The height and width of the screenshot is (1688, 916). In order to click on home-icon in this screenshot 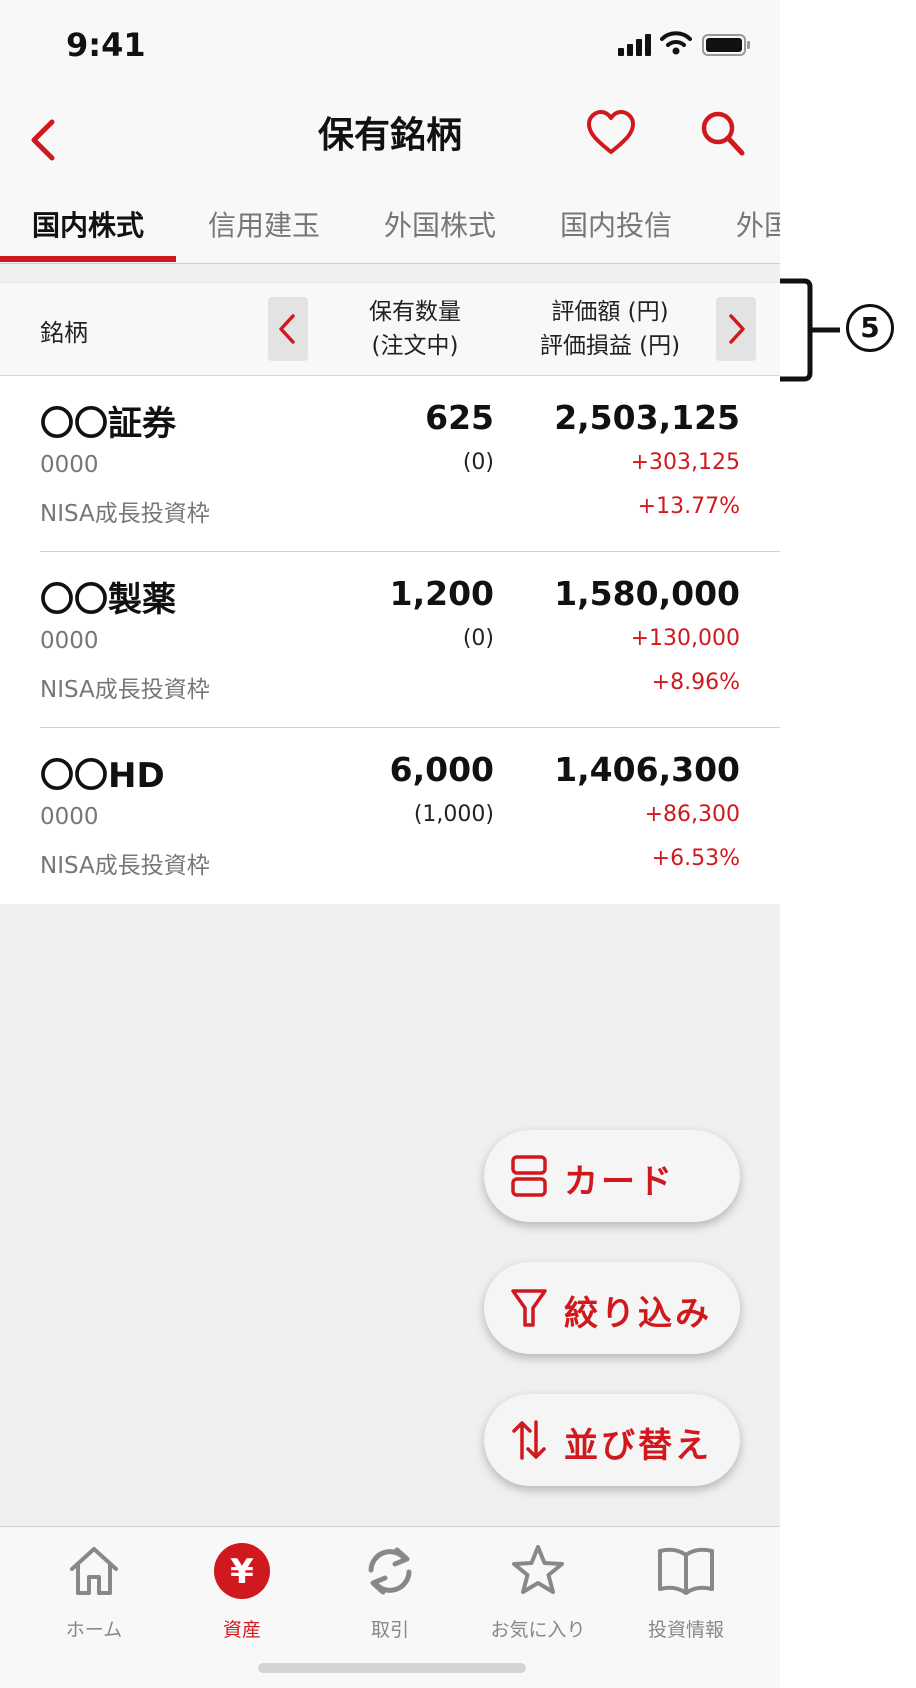, I will do `click(94, 1571)`.